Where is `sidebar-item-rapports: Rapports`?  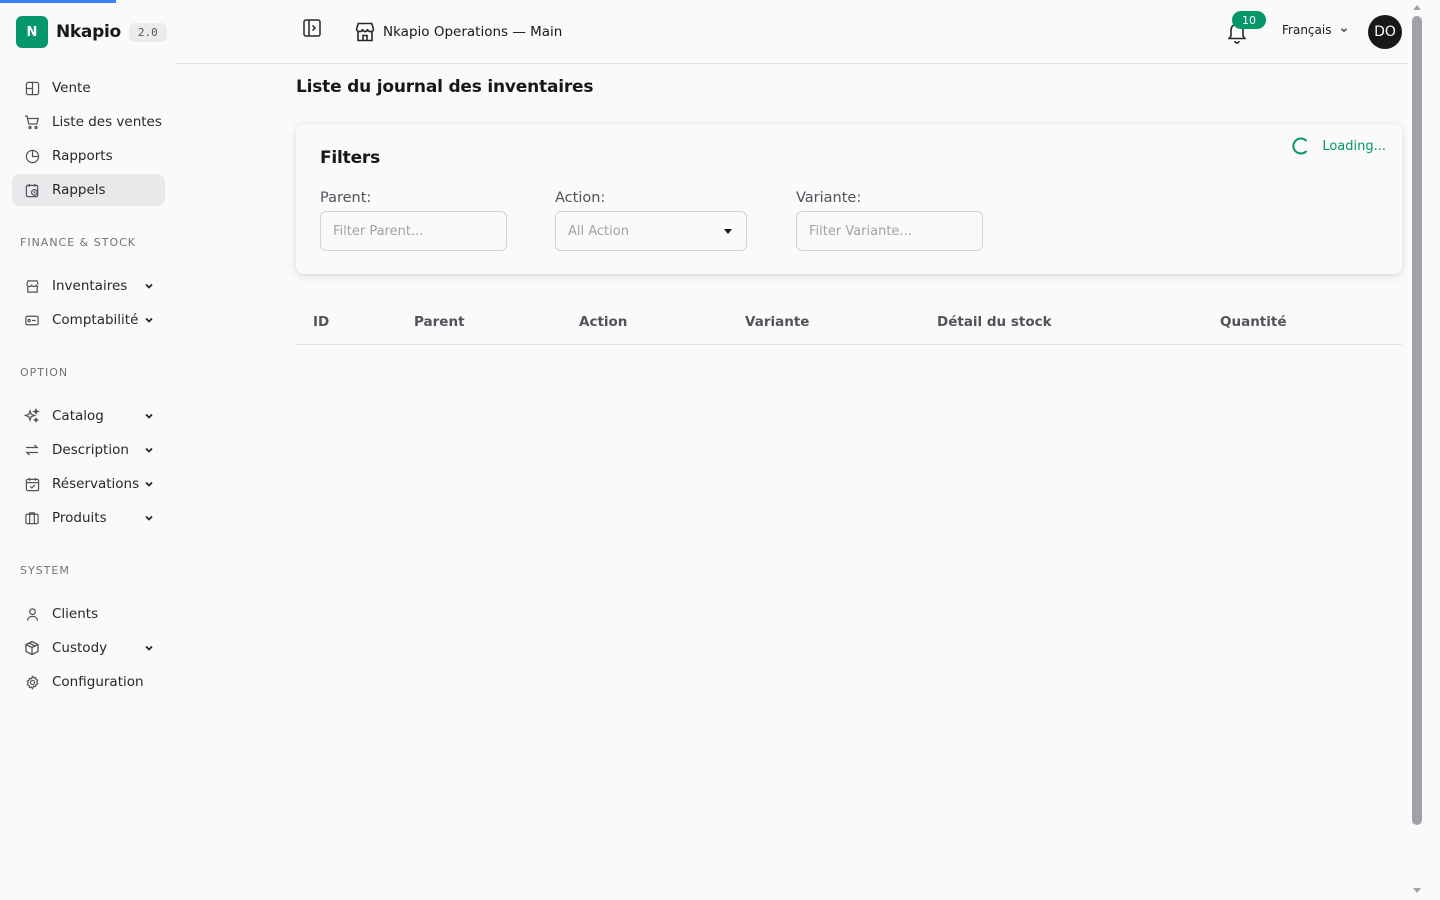 sidebar-item-rapports: Rapports is located at coordinates (88, 156).